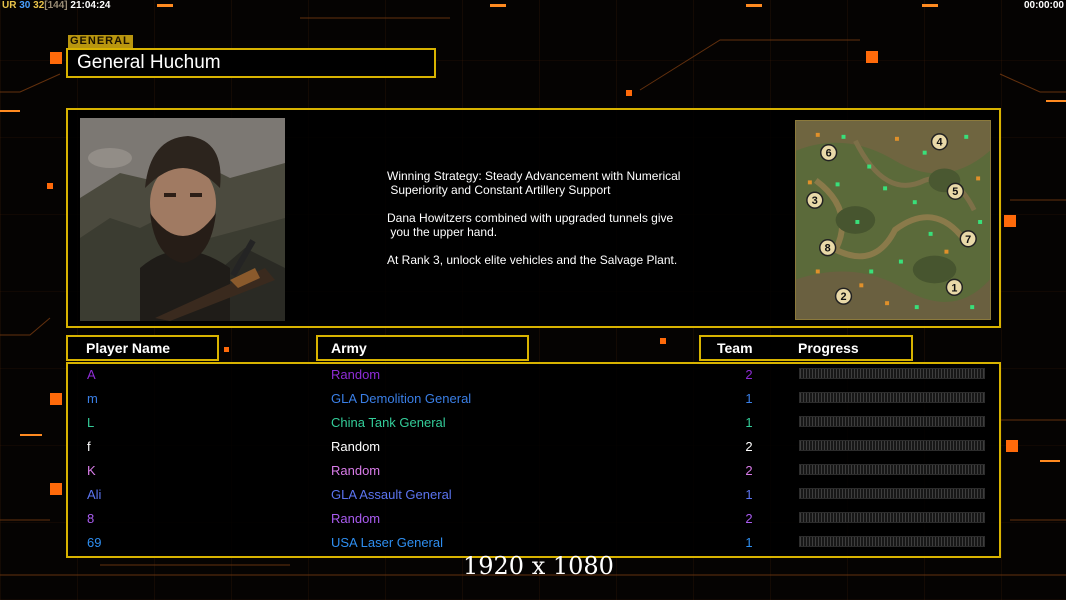 This screenshot has width=1066, height=600. Describe the element at coordinates (149, 62) in the screenshot. I see `general-name: General Huchum` at that location.